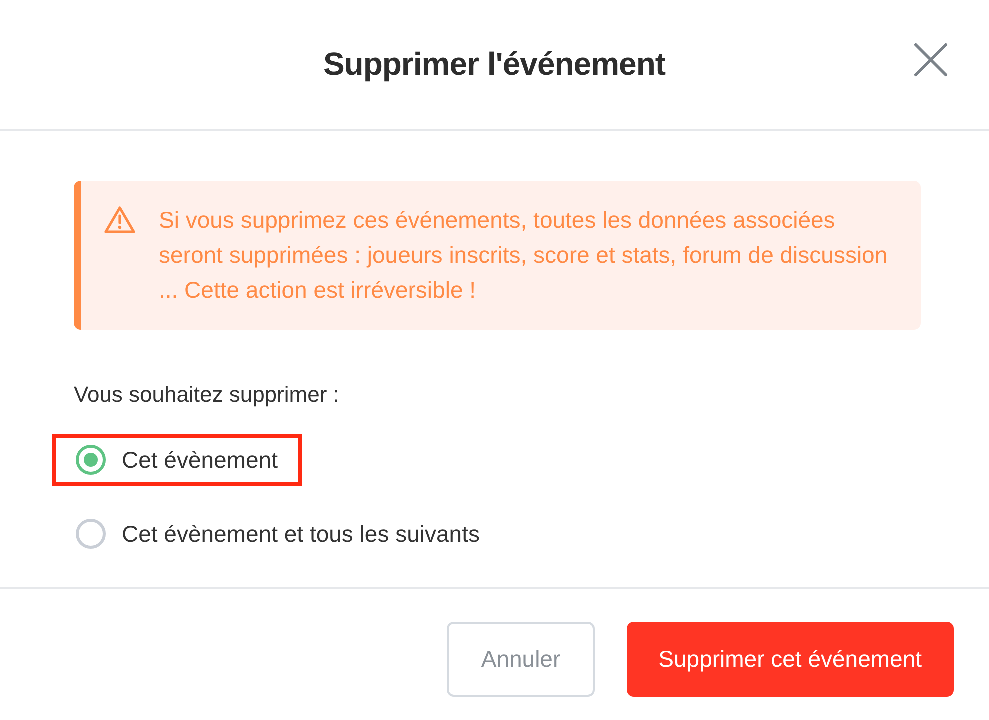 The image size is (989, 720). Describe the element at coordinates (207, 395) in the screenshot. I see `question-label: Vous souhaitez supprimer :` at that location.